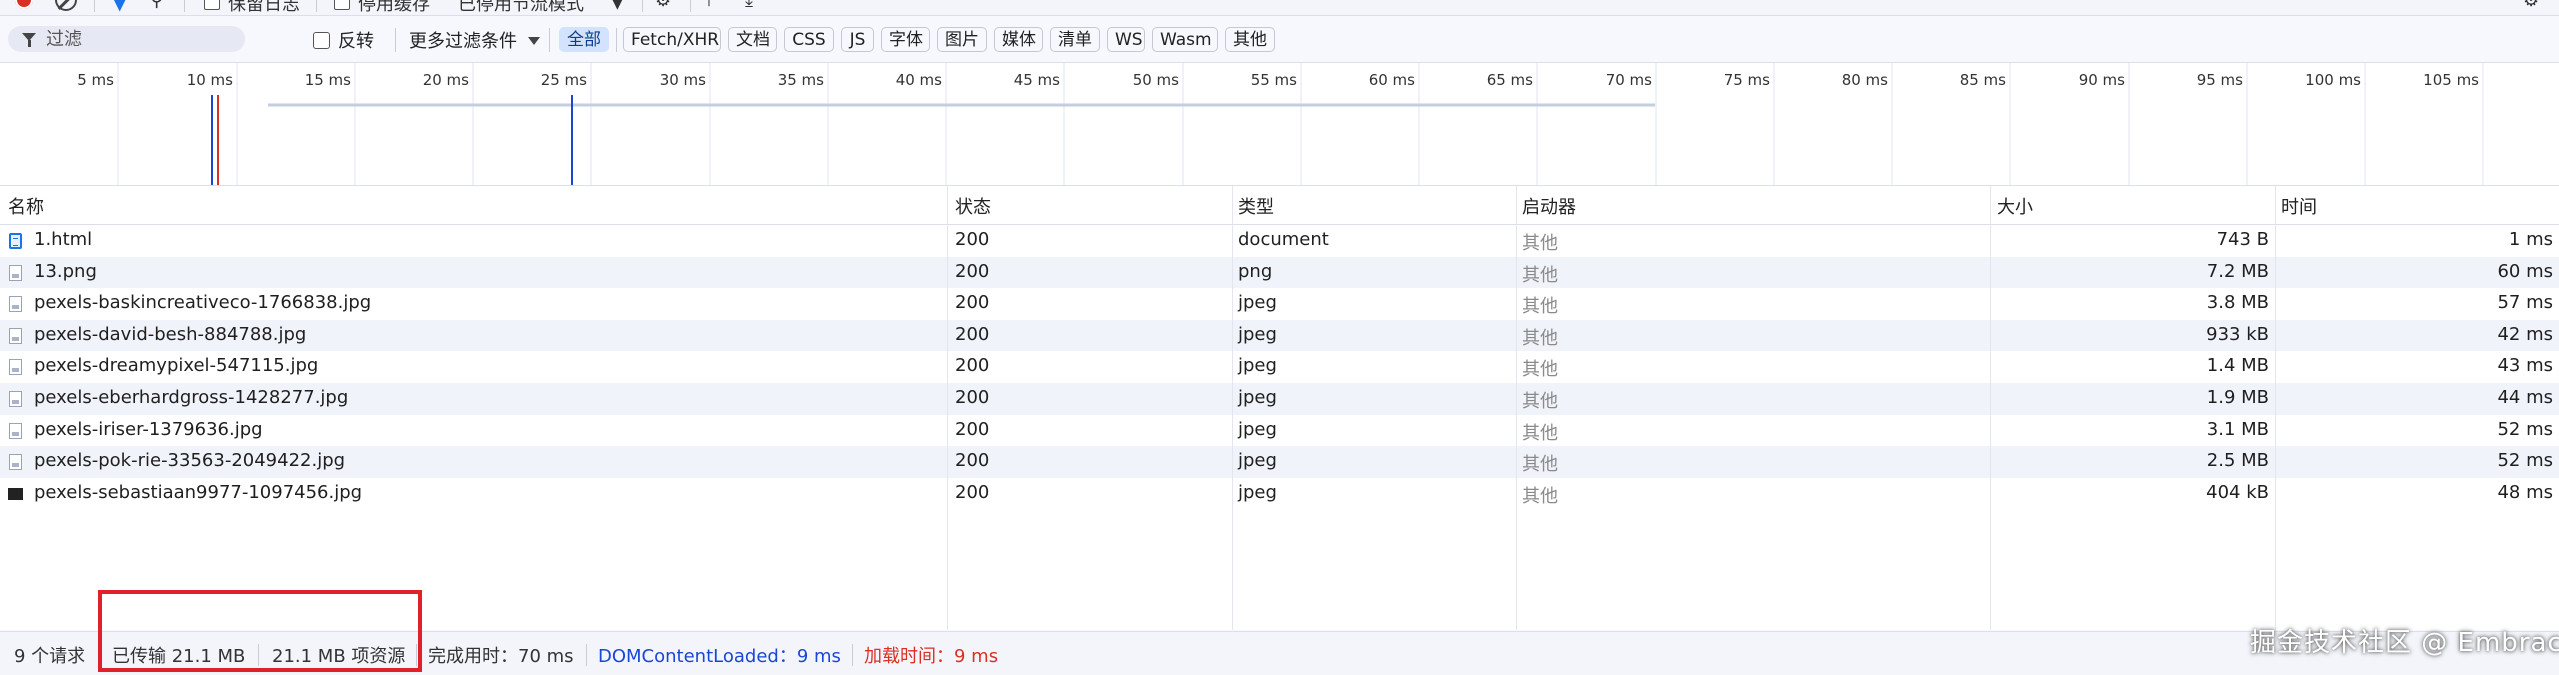 The height and width of the screenshot is (675, 2559). I want to click on row-name: pexels-pok-rie-33563-2049422.jpg, so click(189, 460).